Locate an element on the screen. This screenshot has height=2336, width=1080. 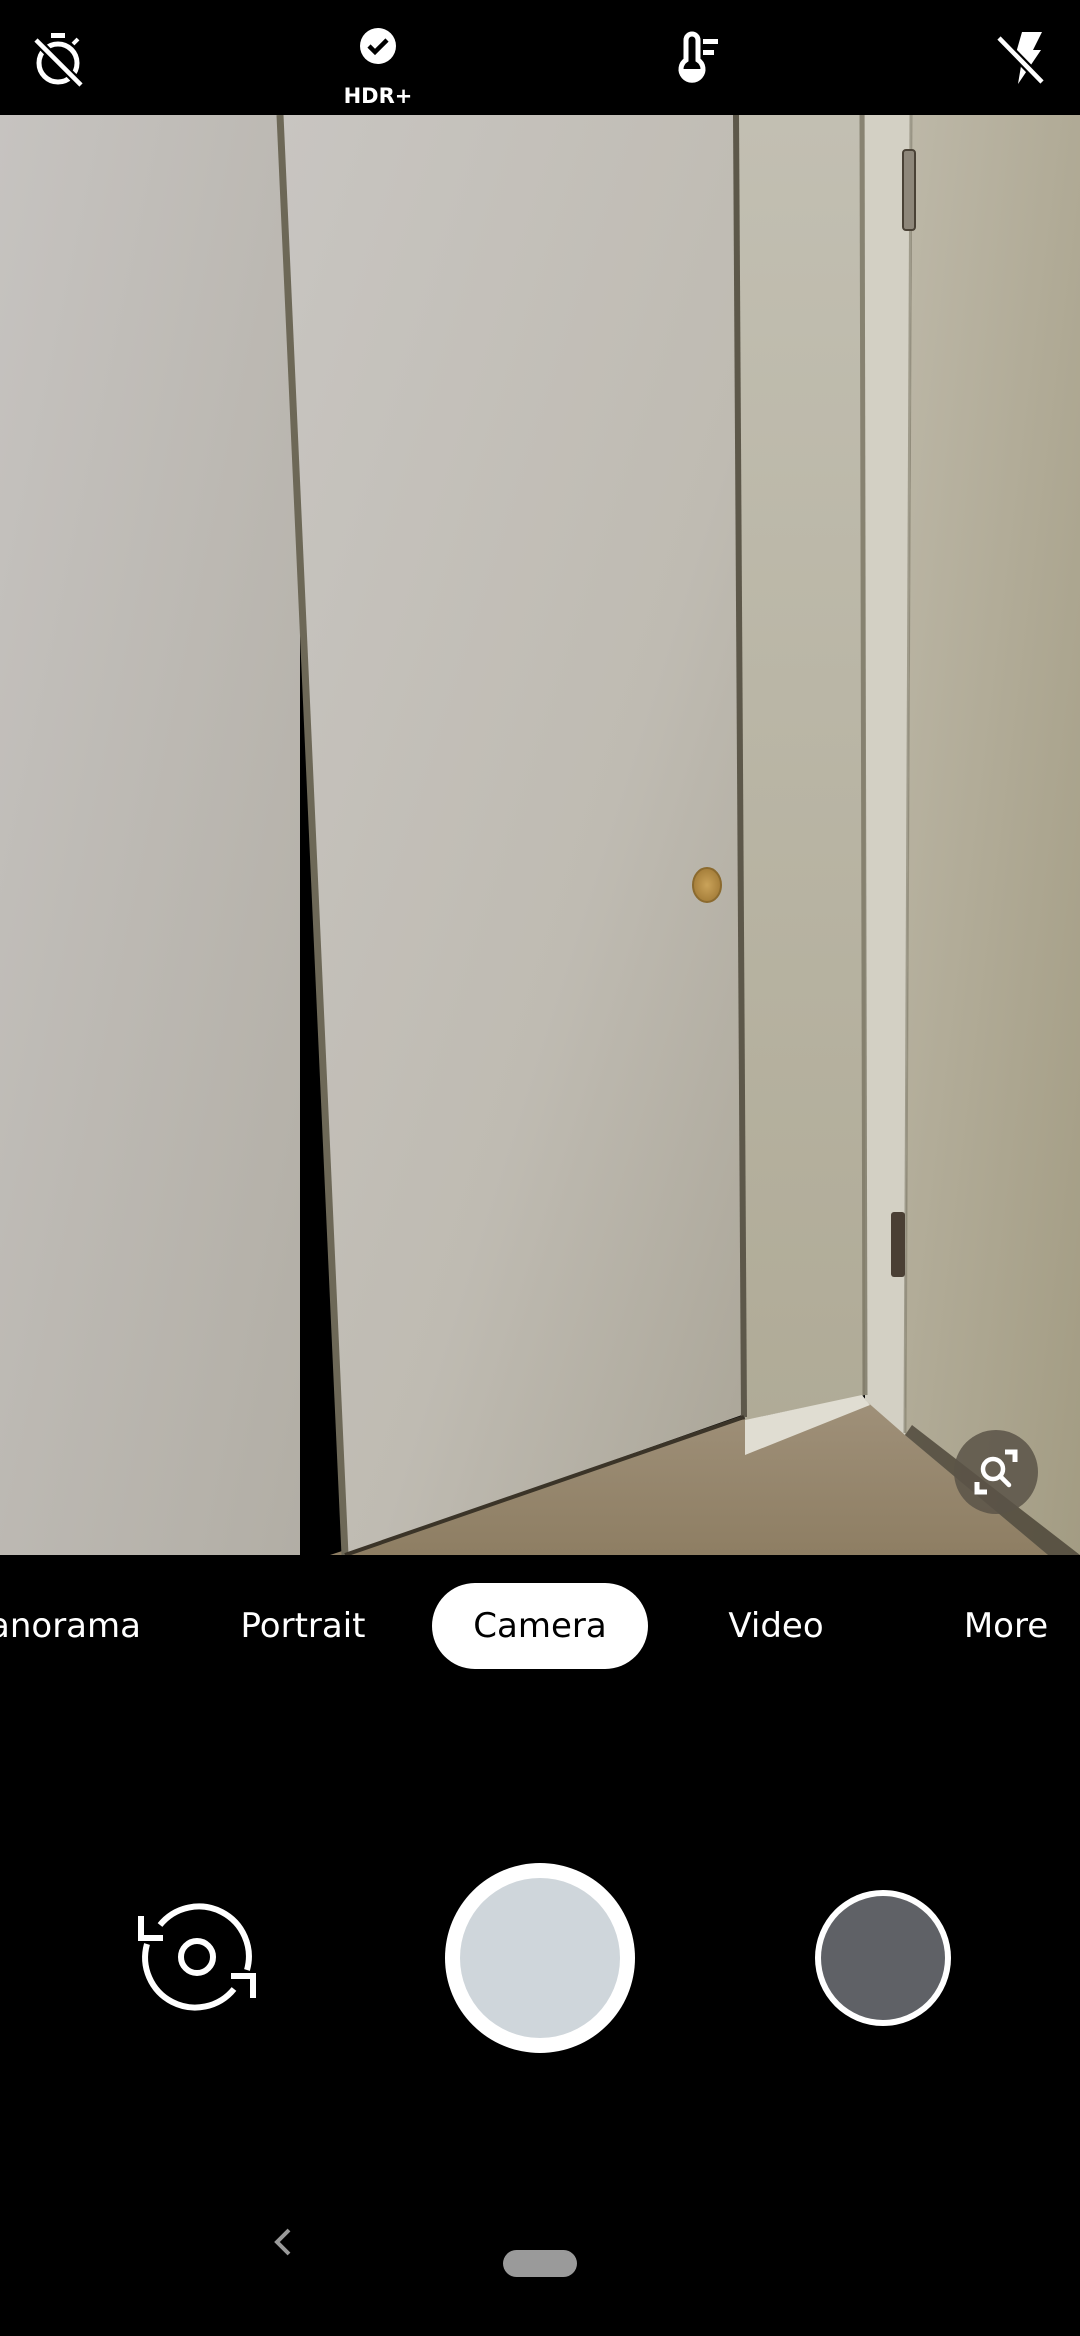
flash-button is located at coordinates (1020, 58).